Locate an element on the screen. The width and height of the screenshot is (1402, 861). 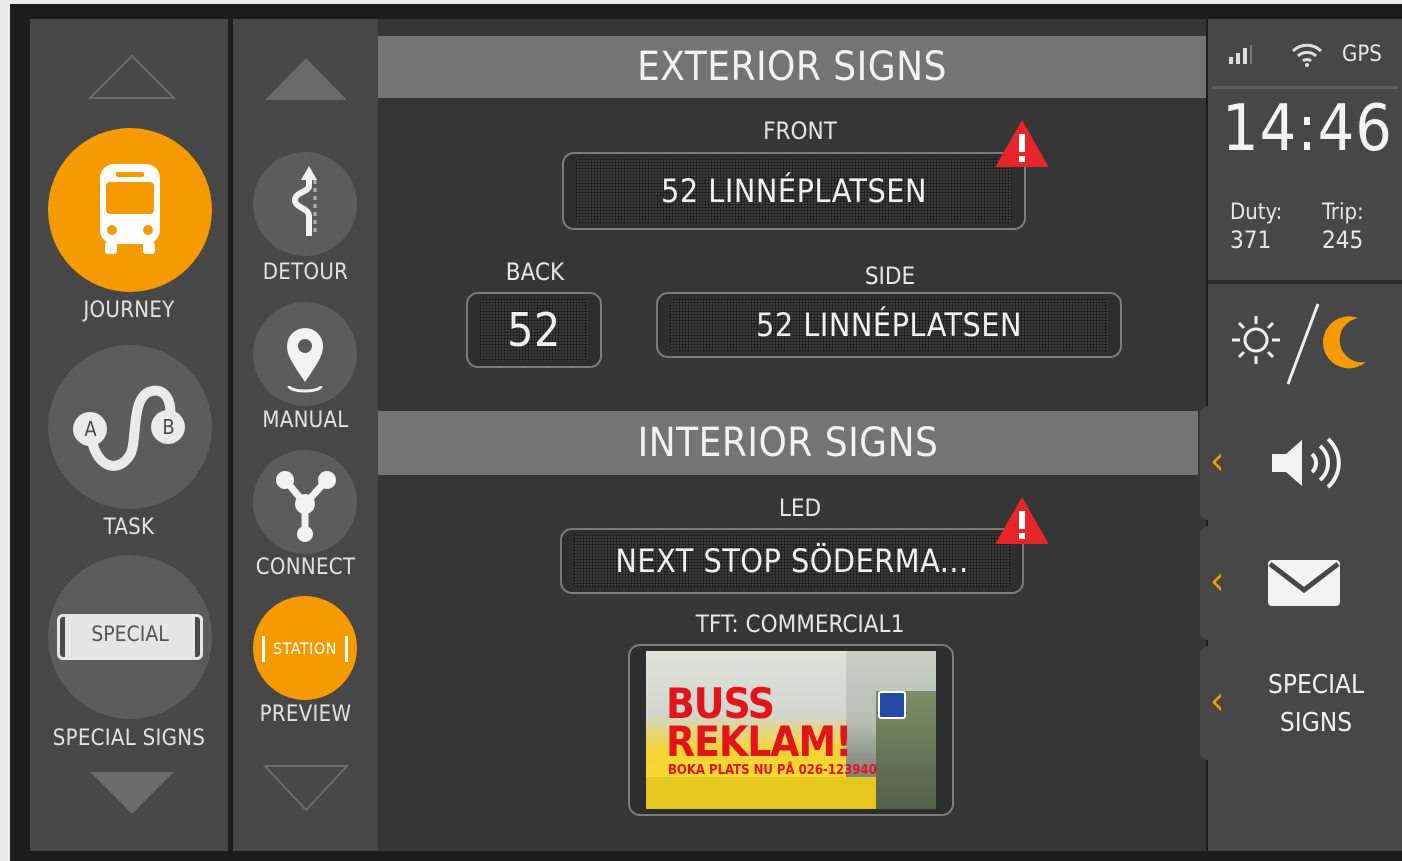
back-sign: 52 is located at coordinates (534, 330).